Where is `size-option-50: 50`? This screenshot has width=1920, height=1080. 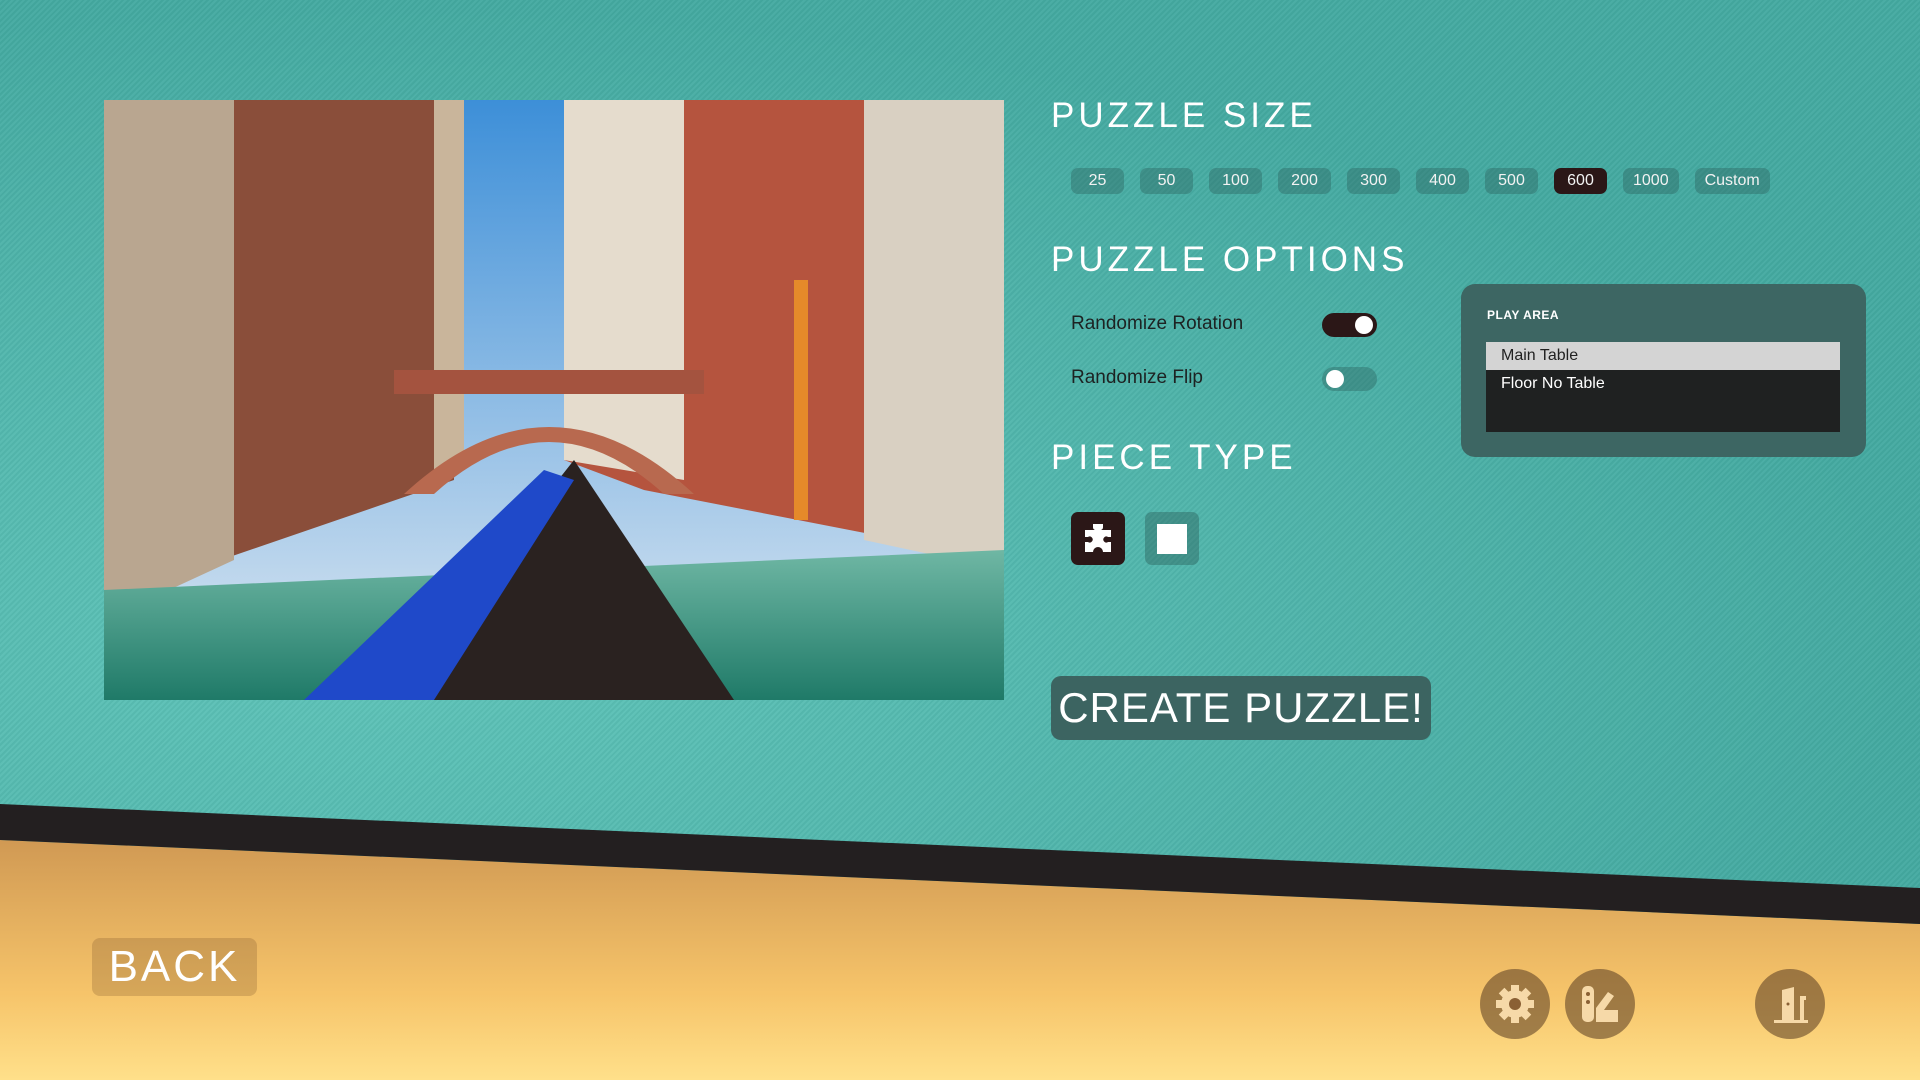
size-option-50: 50 is located at coordinates (1166, 181).